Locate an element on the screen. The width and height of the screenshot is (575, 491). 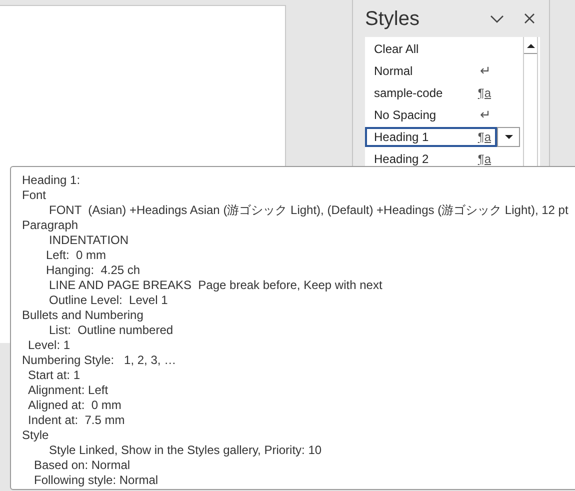
style-list-item: Heading 1 ¶a is located at coordinates (431, 137).